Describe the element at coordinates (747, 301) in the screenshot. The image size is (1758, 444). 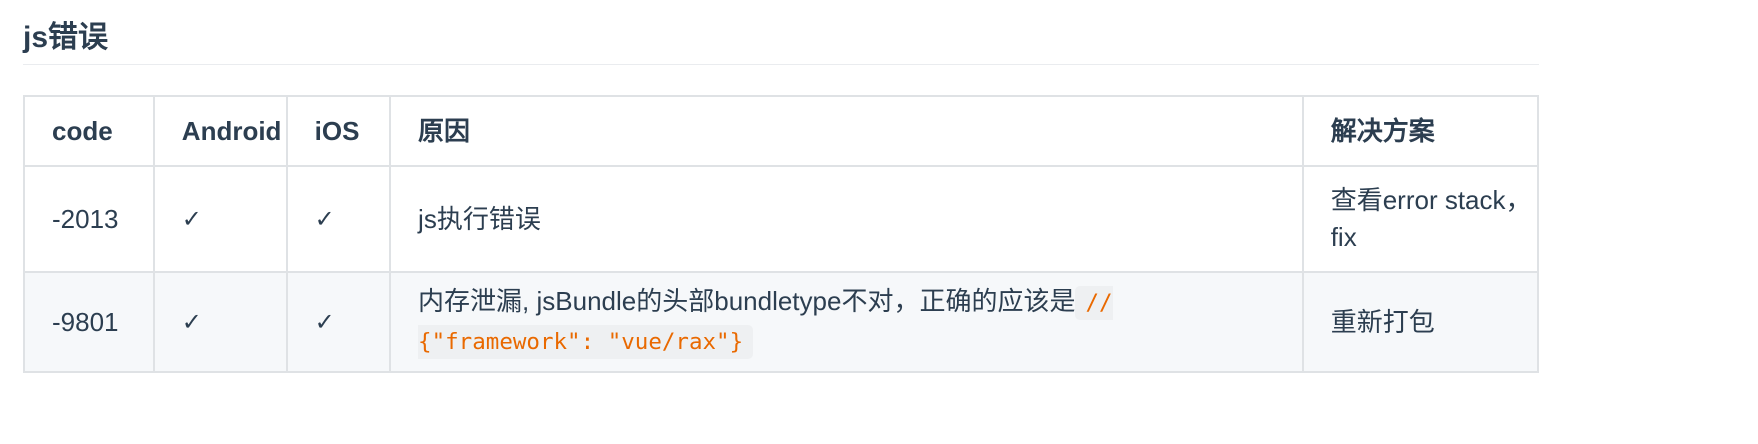
I see `reason-text: 内存泄漏, jsBundle的头部bundletype不对，正确的应该是` at that location.